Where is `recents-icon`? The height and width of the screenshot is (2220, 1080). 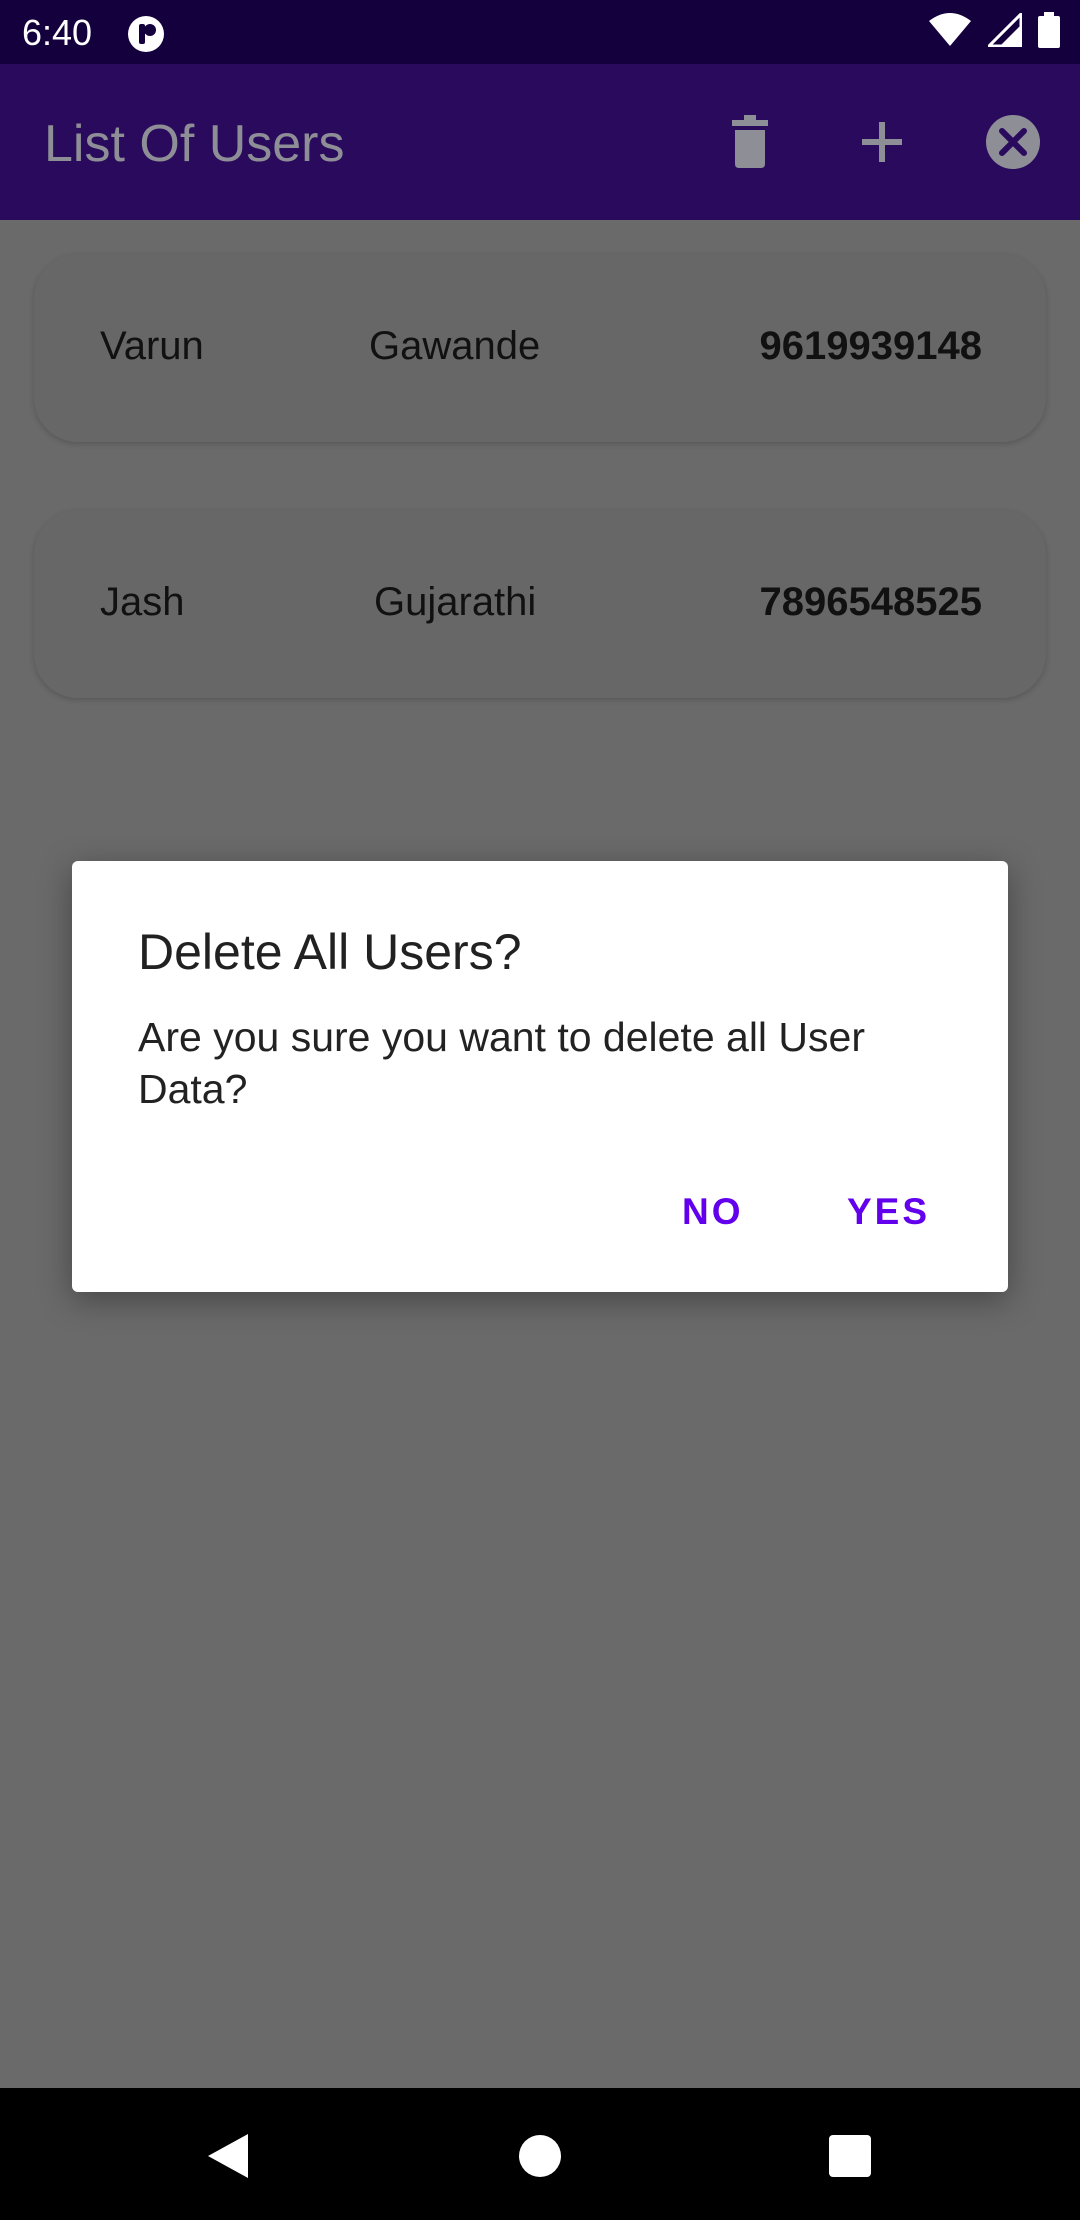
recents-icon is located at coordinates (850, 2156).